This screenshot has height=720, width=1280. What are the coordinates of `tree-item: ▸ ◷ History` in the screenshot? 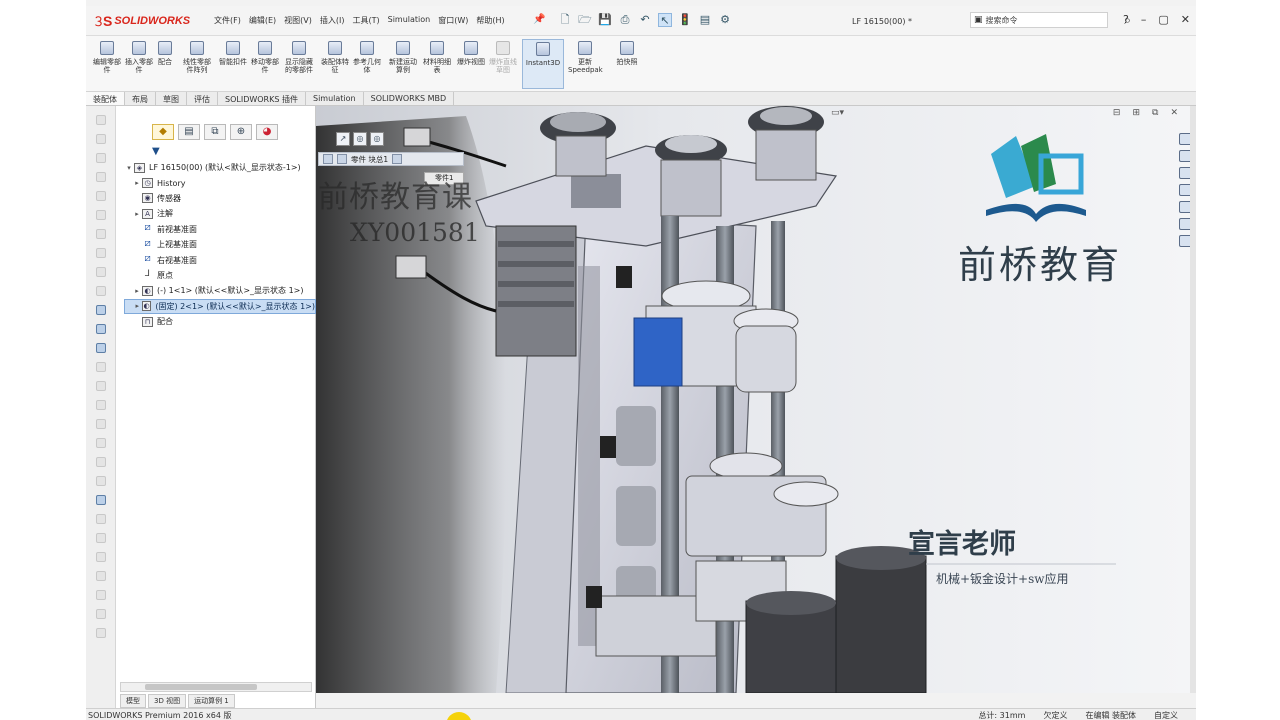 It's located at (220, 182).